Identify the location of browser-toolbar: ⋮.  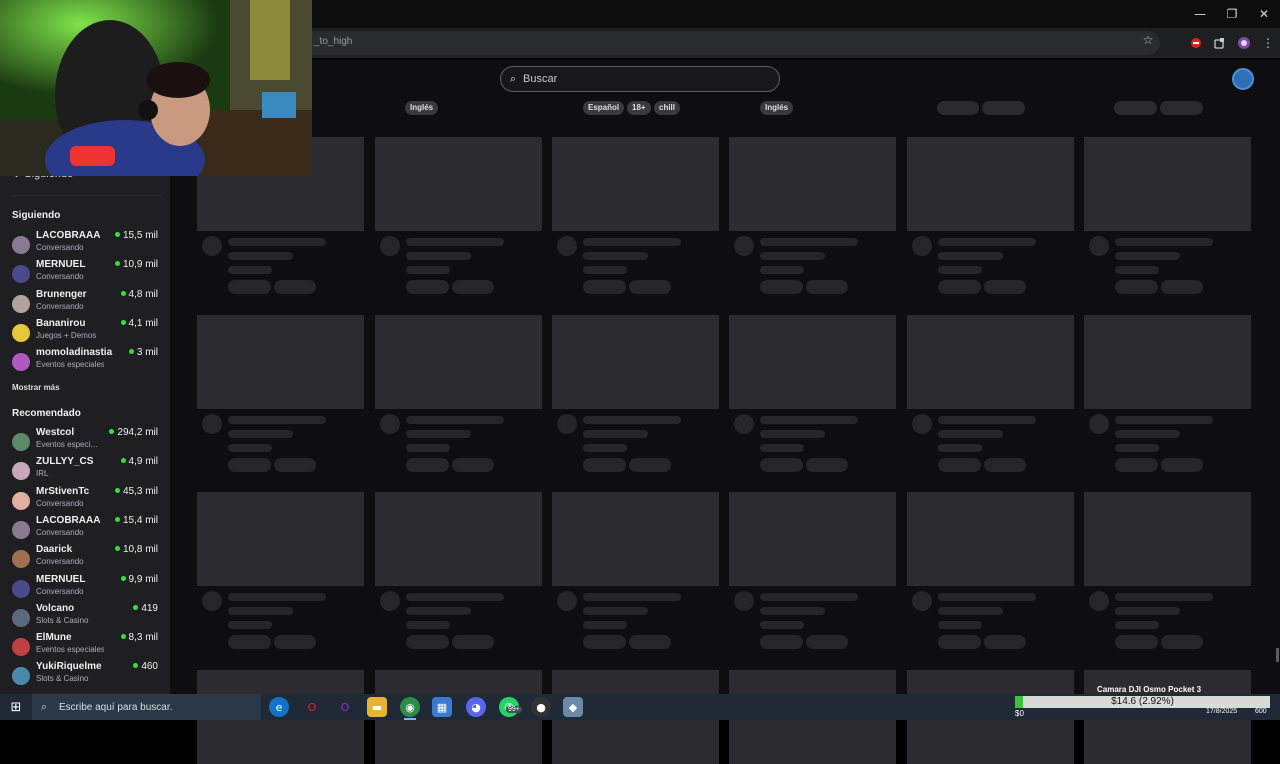
(1232, 43).